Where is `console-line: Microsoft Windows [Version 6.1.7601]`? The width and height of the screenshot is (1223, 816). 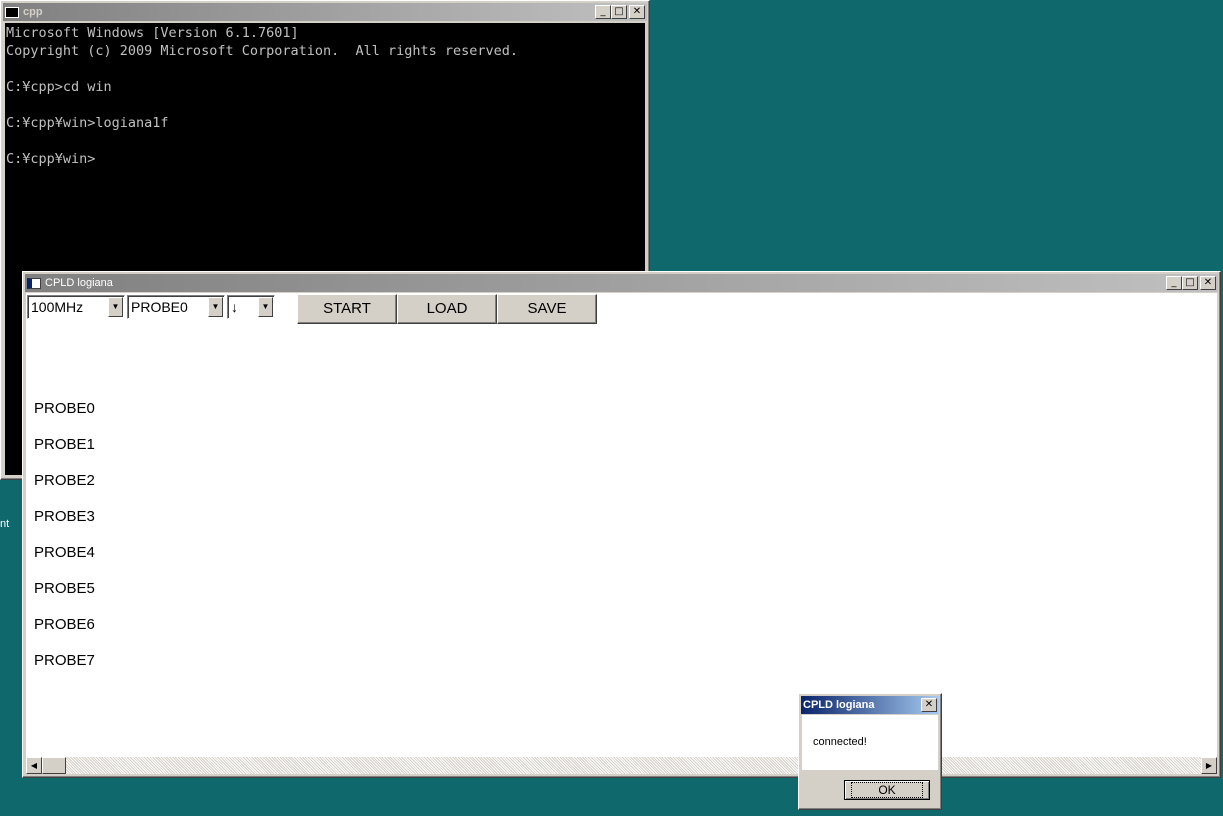
console-line: Microsoft Windows [Version 6.1.7601] is located at coordinates (152, 33).